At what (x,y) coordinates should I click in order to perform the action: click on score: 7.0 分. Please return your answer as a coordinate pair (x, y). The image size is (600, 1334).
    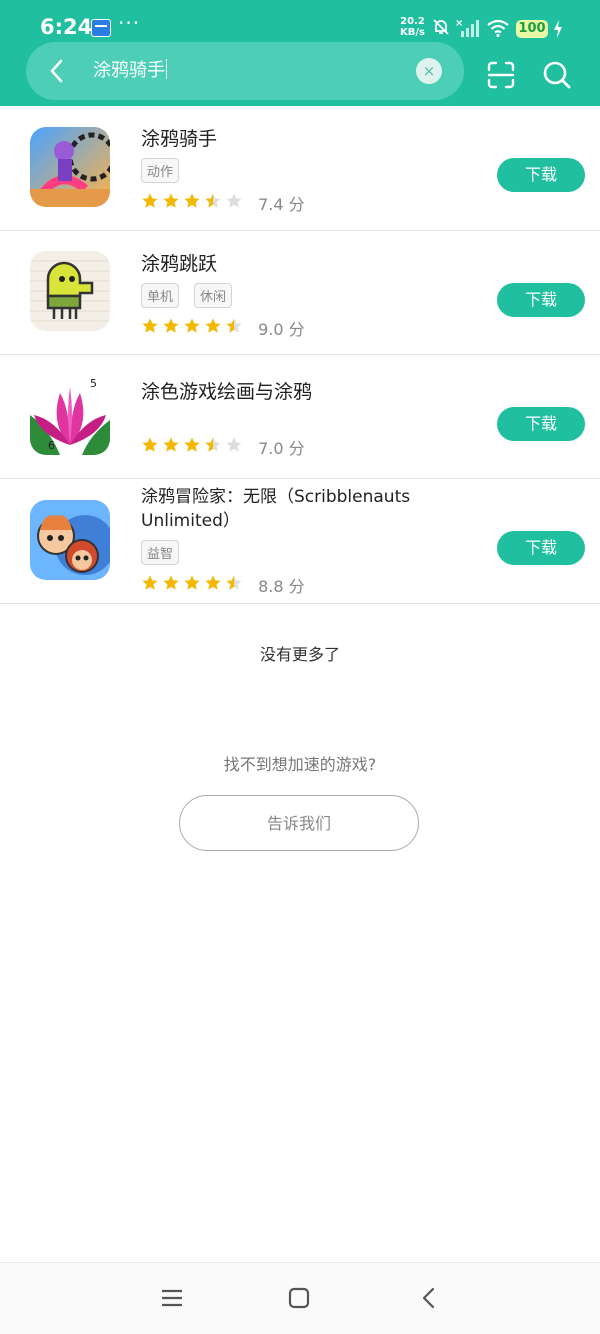
    Looking at the image, I should click on (281, 448).